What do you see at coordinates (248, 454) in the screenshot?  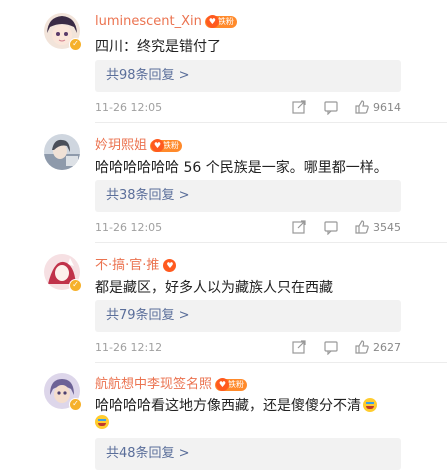 I see `view-replies-button: 共48条回复 >` at bounding box center [248, 454].